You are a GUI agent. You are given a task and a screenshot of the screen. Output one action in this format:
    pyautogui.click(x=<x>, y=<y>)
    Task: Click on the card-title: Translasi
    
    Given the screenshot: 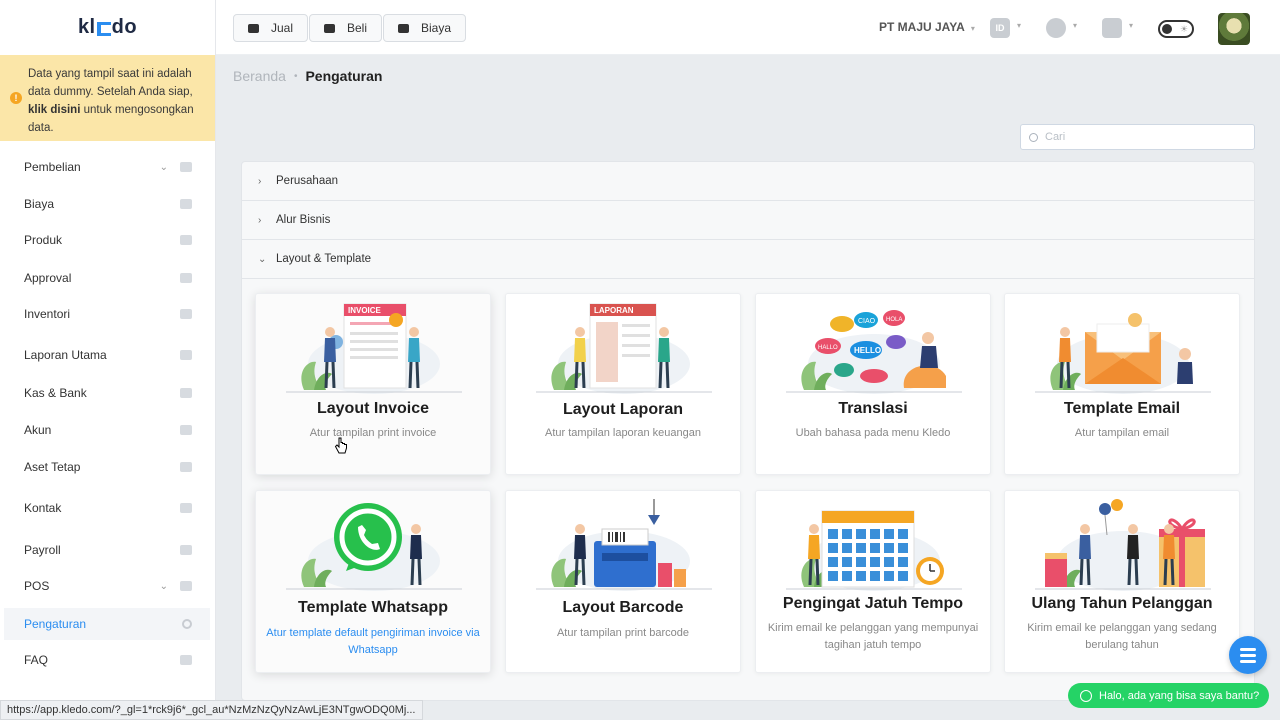 What is the action you would take?
    pyautogui.click(x=873, y=408)
    